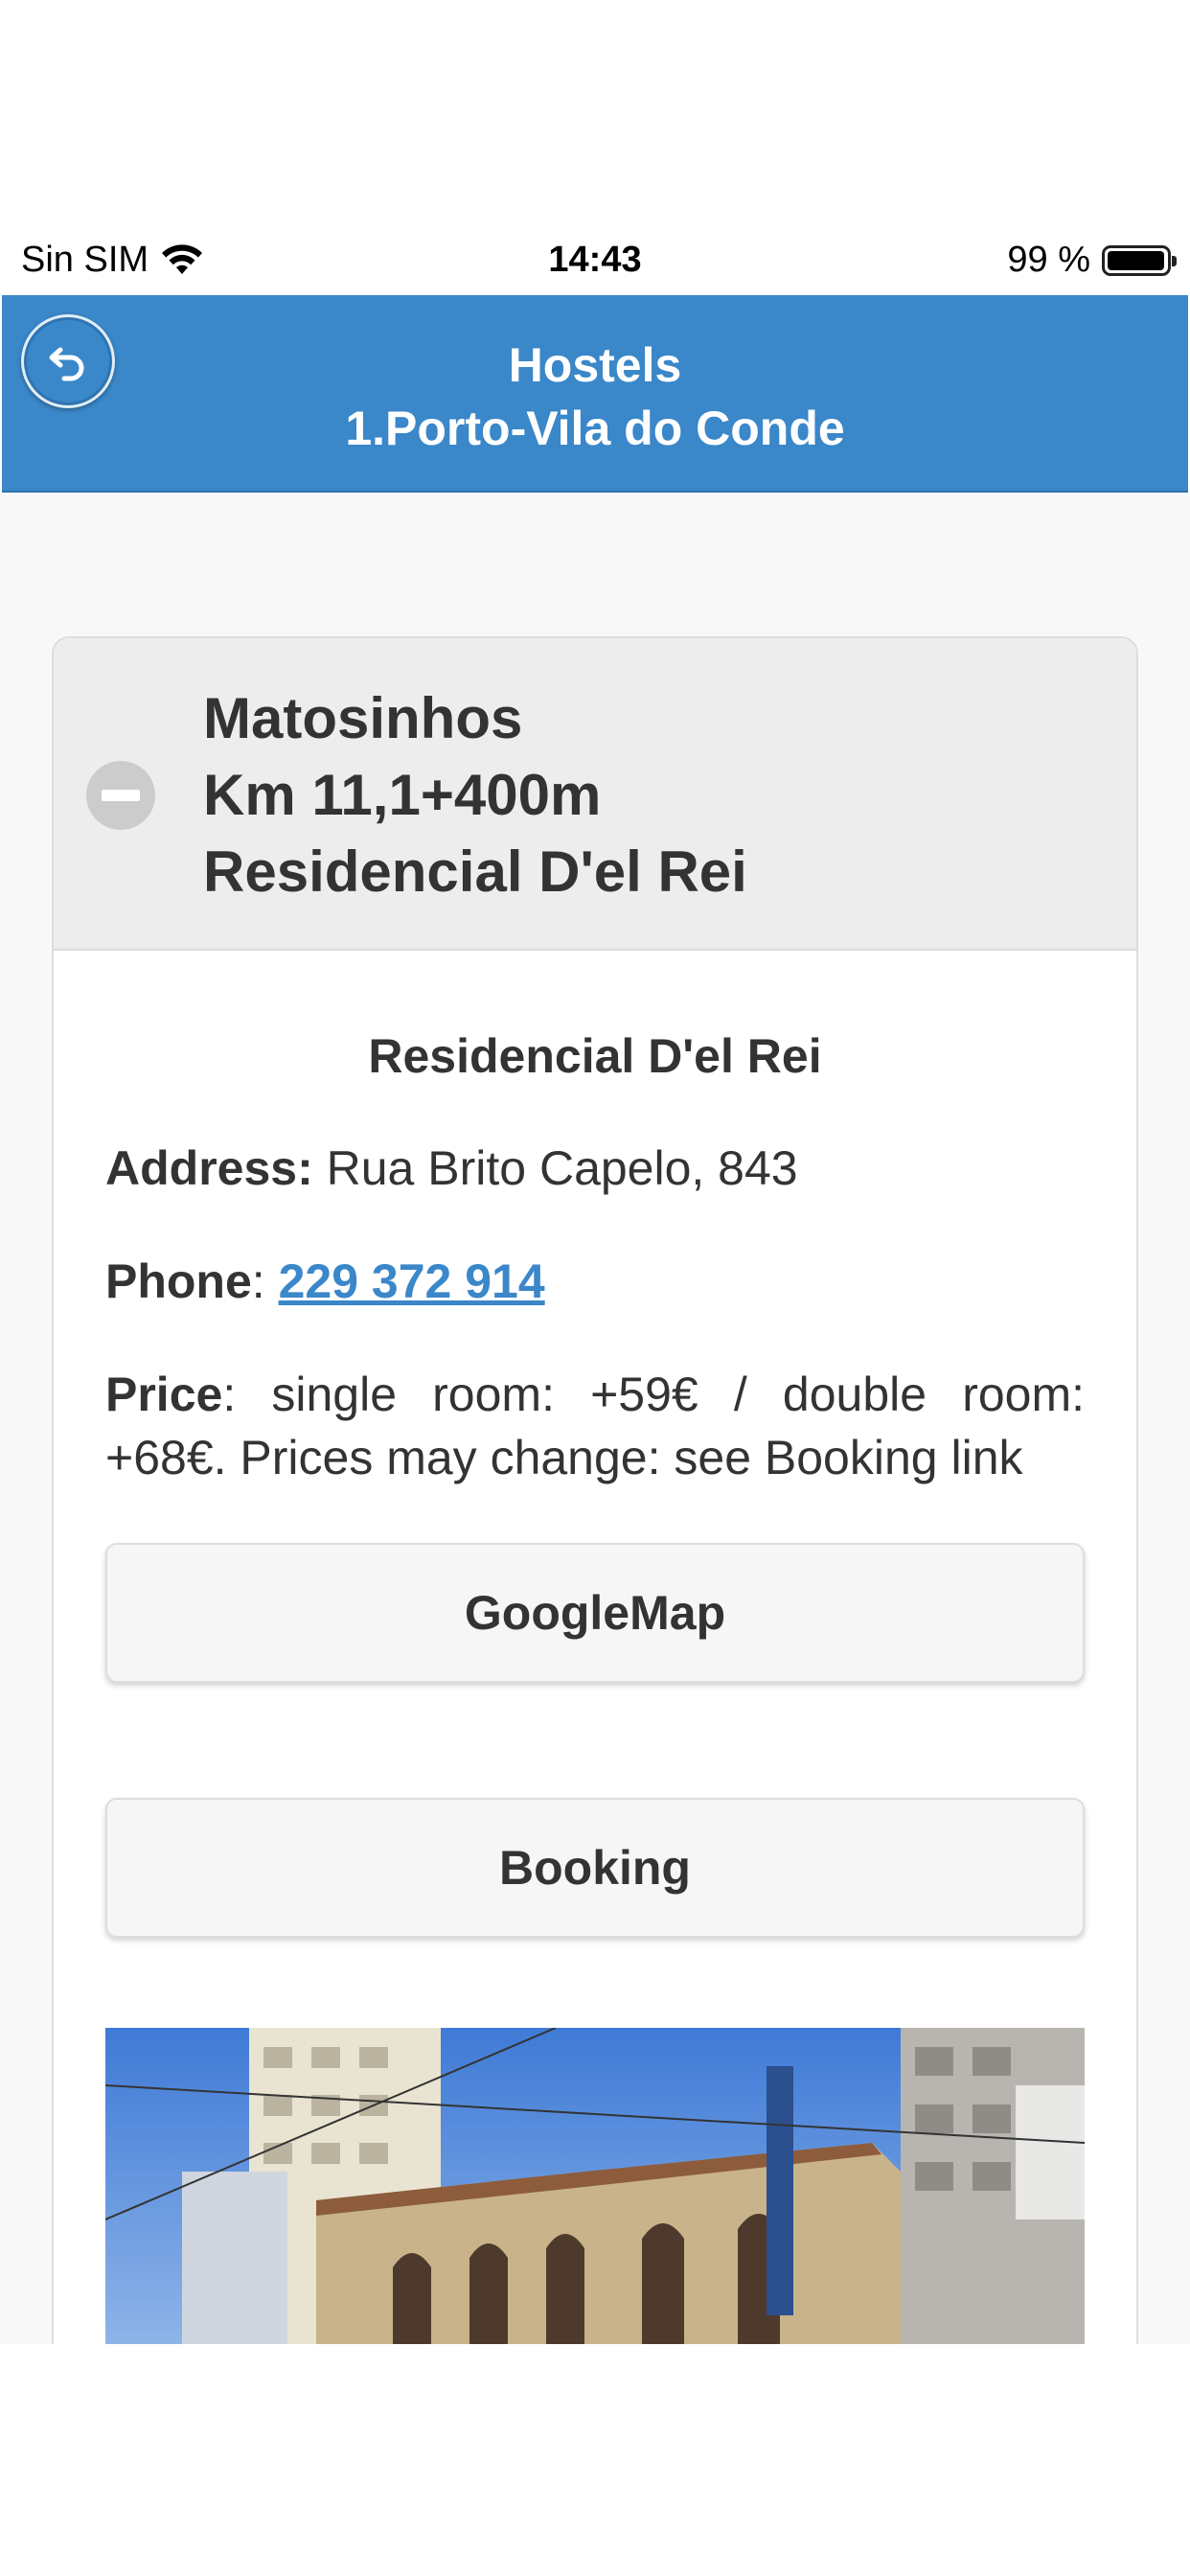 This screenshot has height=2576, width=1190. Describe the element at coordinates (595, 428) in the screenshot. I see `title-line-2: 1.Porto-Vila do Conde` at that location.